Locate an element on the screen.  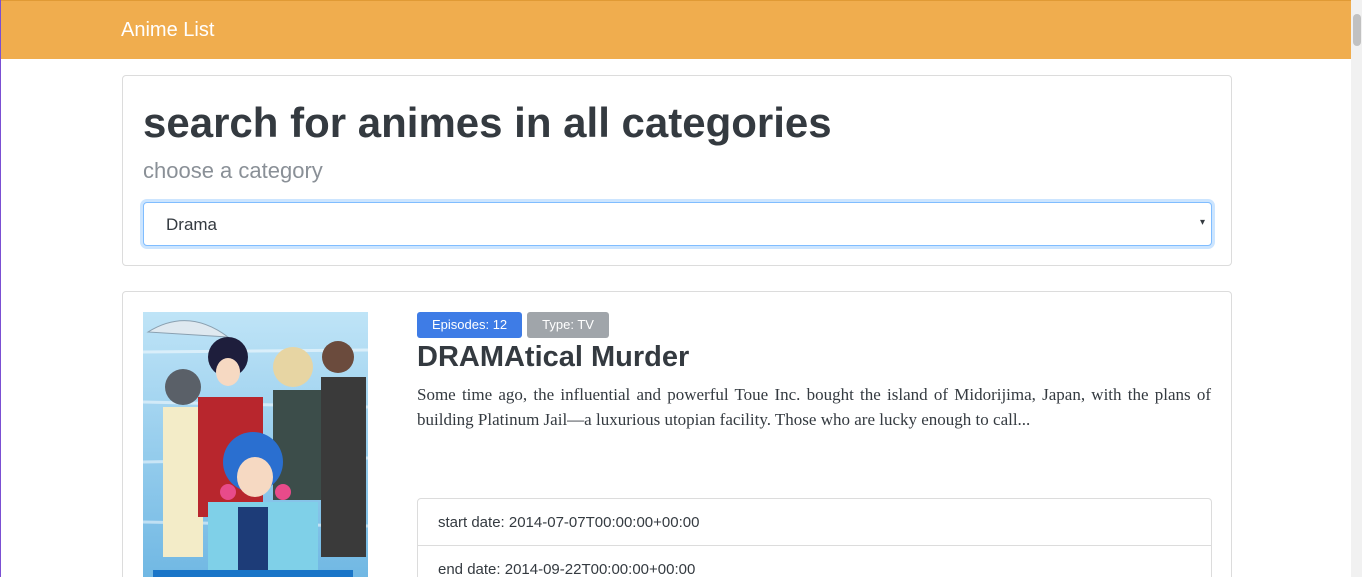
scrollbar-thumb is located at coordinates (1357, 30).